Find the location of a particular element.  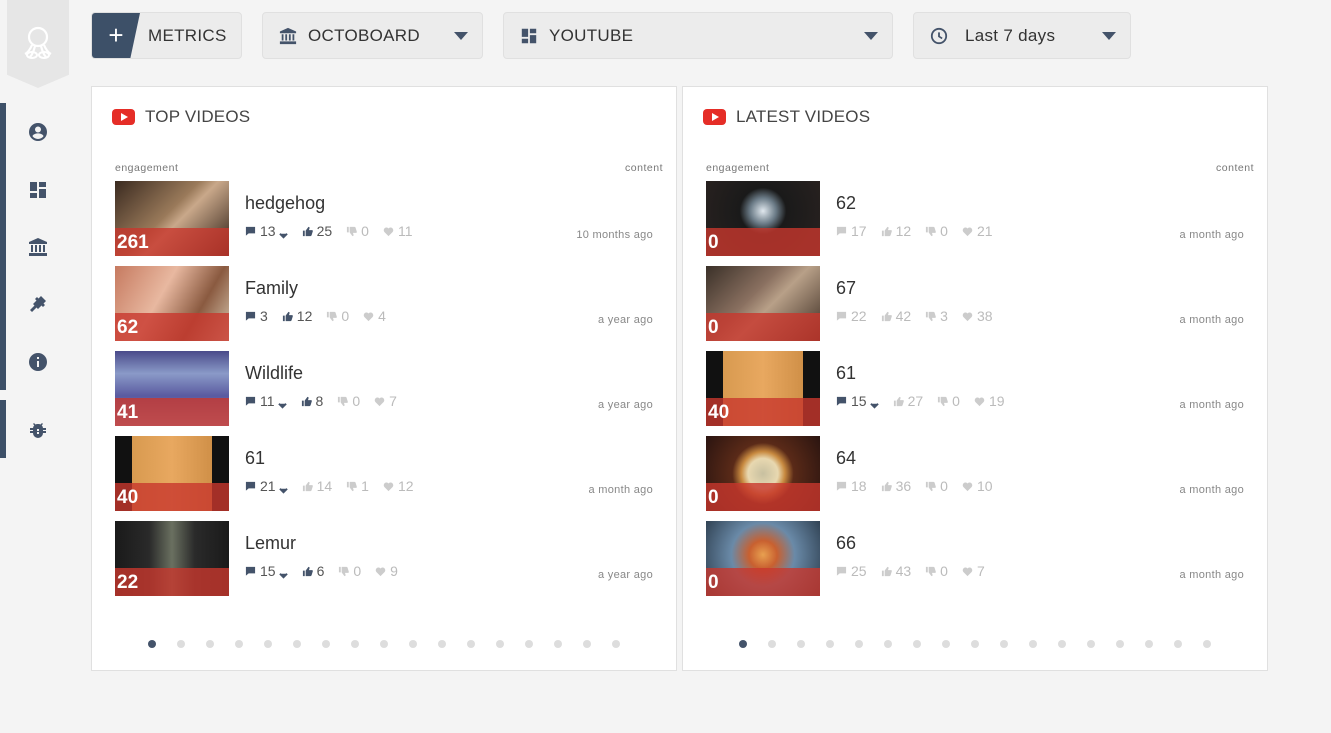

comments-stat: 17 is located at coordinates (851, 231).